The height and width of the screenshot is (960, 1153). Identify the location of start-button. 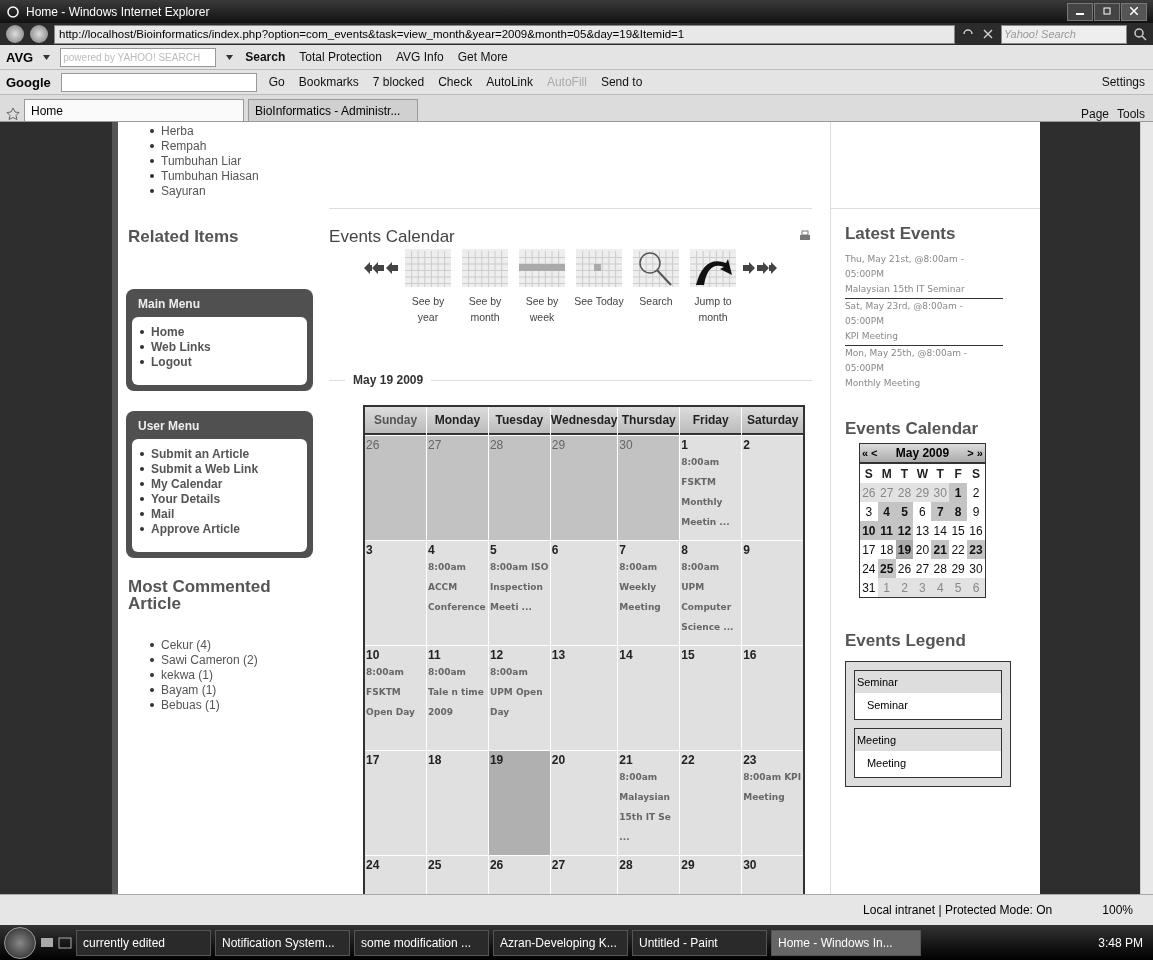
(20, 942).